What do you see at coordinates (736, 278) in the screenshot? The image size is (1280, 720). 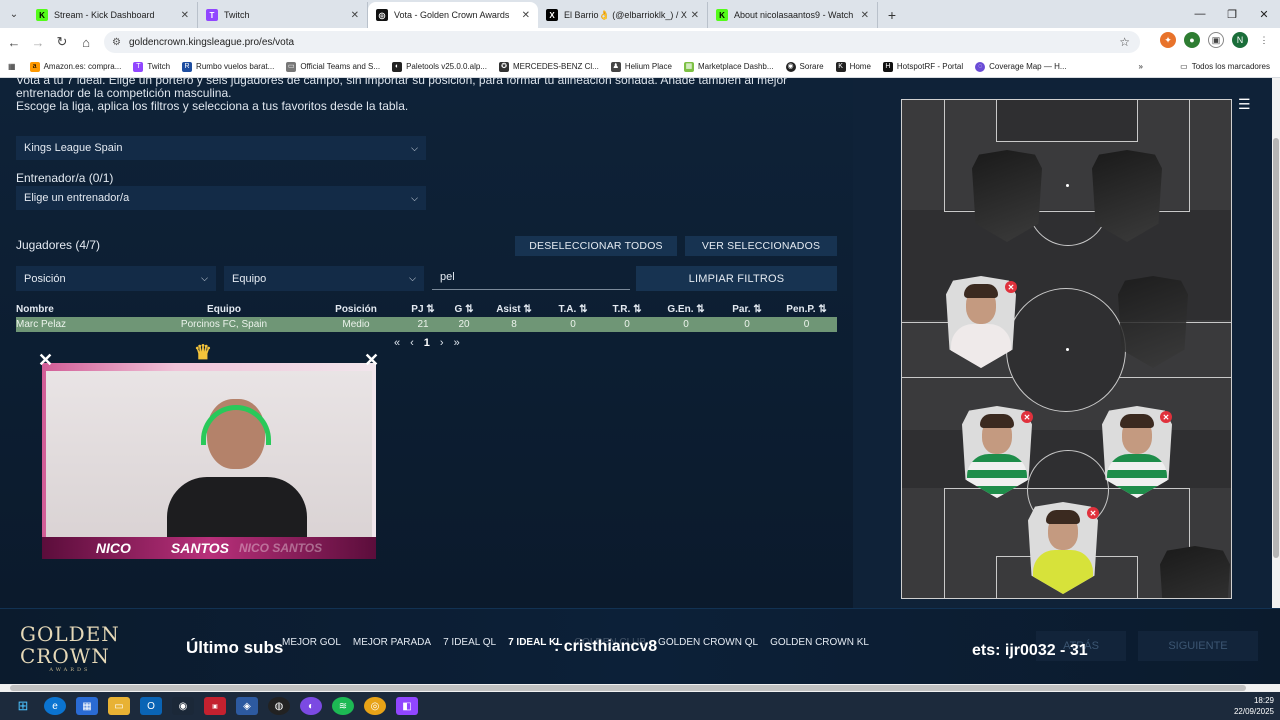 I see `clear-filters-button: LIMPIAR FILTROS` at bounding box center [736, 278].